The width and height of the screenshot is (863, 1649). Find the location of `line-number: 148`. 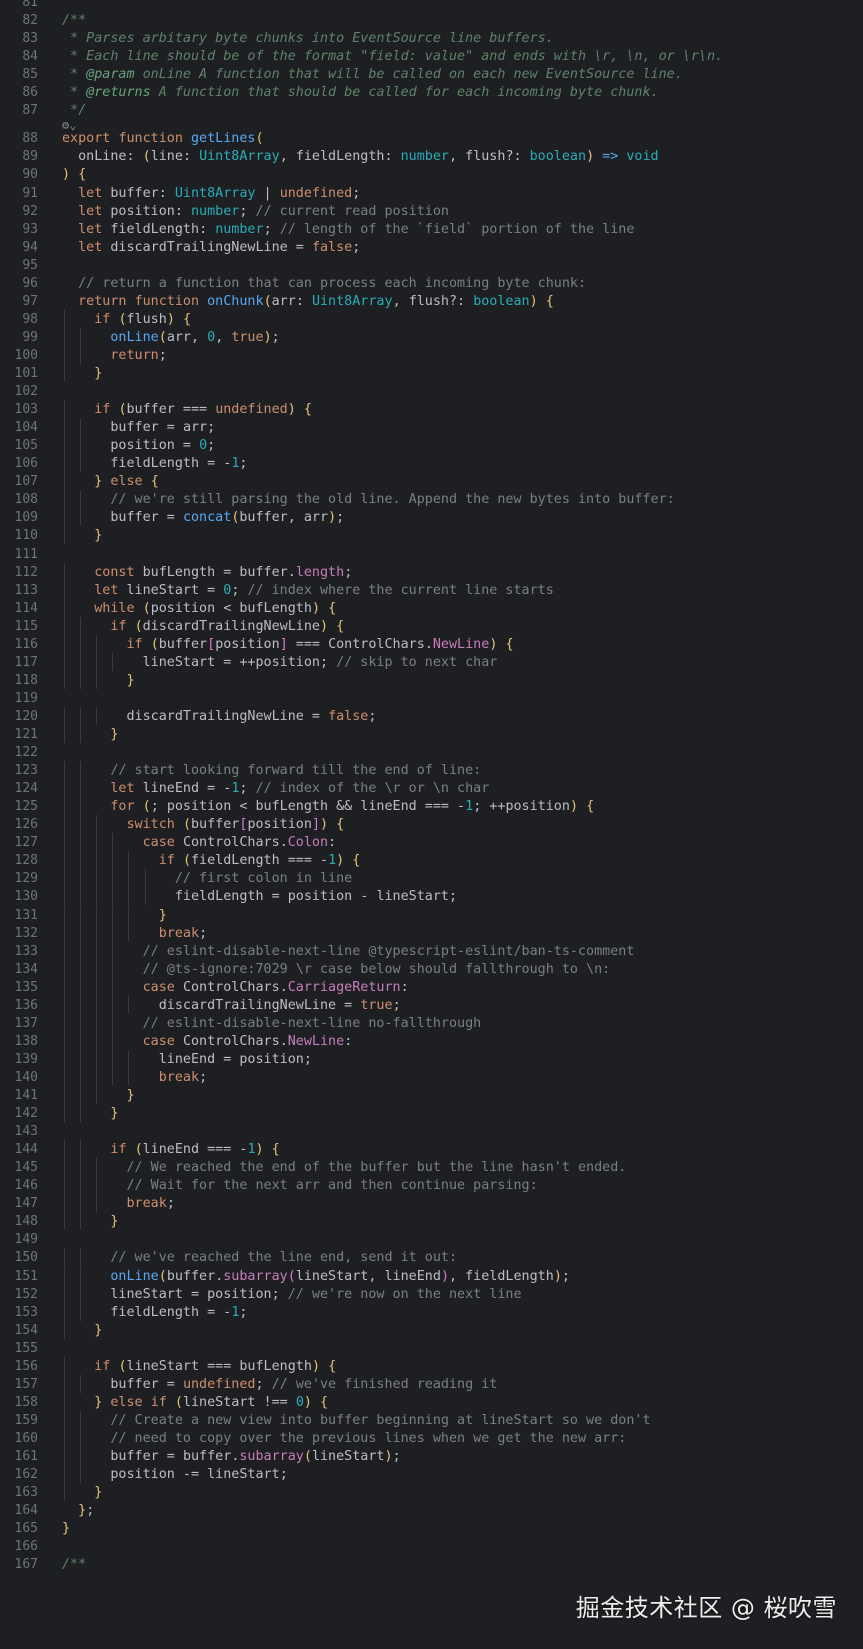

line-number: 148 is located at coordinates (19, 1221).